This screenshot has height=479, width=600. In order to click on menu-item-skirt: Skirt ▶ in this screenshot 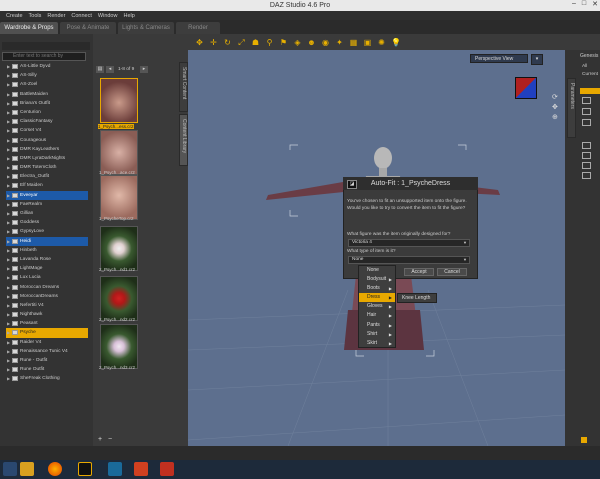, I will do `click(377, 343)`.